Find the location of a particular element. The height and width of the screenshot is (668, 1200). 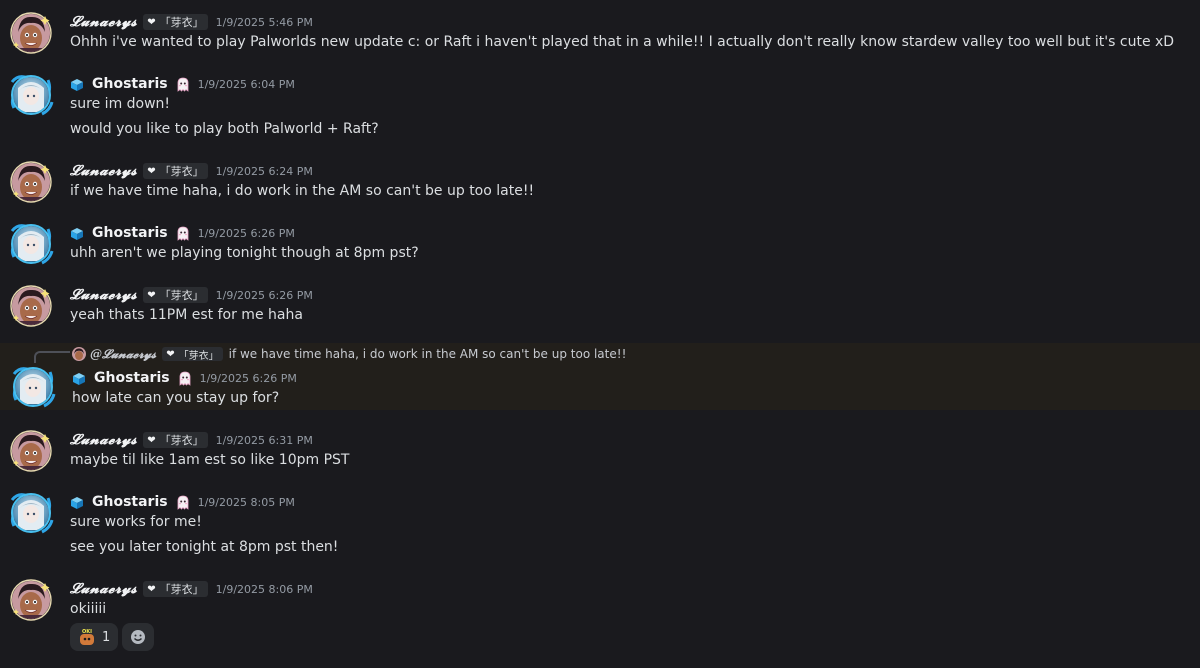

timestamp: 1/9/2025 6:31 PM is located at coordinates (264, 440).